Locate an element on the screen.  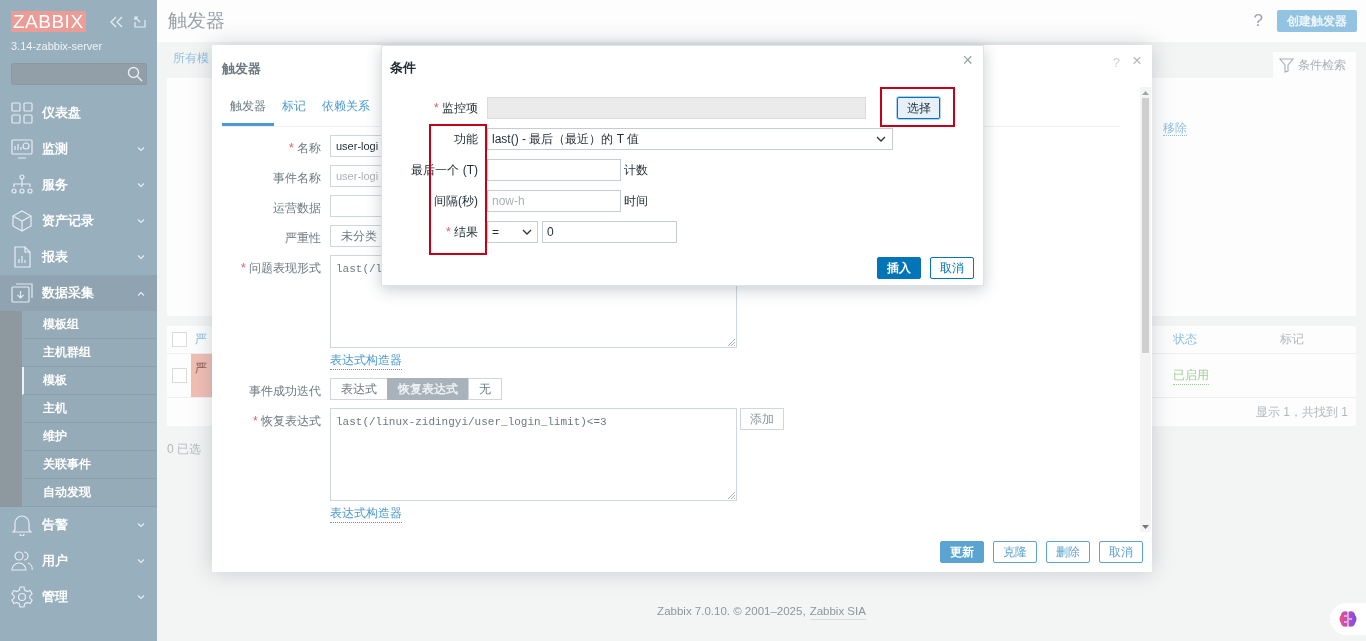
create-trigger-button: 创建触发器 is located at coordinates (1317, 21).